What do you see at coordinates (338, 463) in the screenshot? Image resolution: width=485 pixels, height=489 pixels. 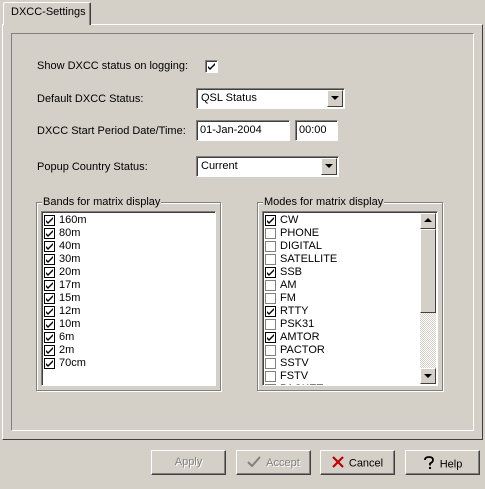 I see `red-x-icon` at bounding box center [338, 463].